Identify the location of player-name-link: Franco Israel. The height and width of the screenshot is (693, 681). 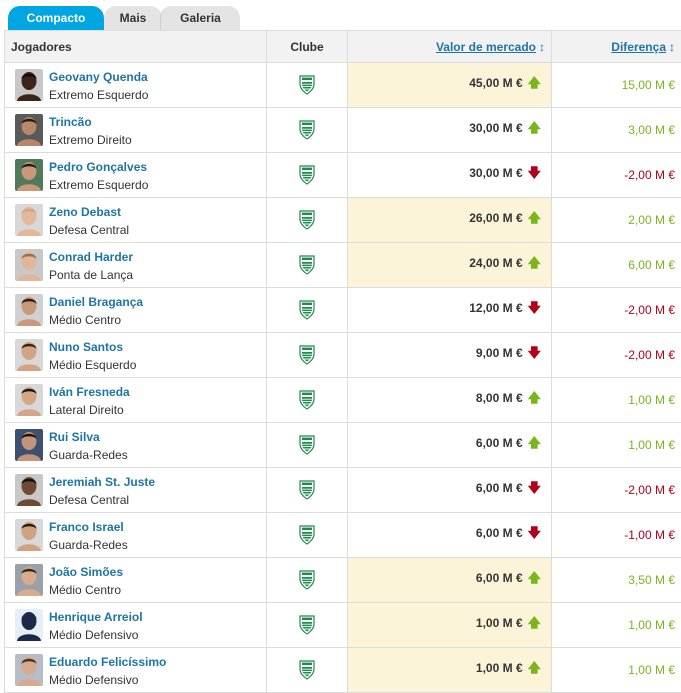
(86, 527).